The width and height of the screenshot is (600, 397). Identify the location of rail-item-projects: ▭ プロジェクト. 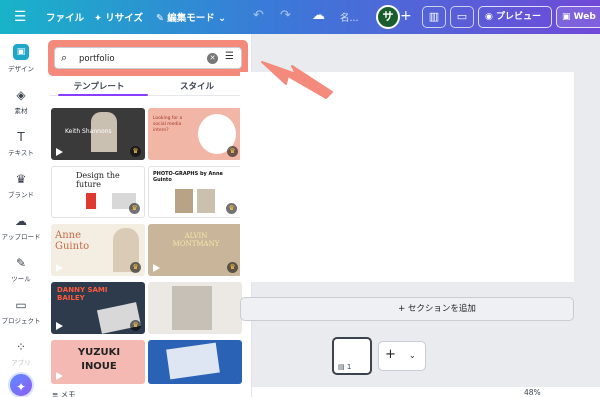
(21, 311).